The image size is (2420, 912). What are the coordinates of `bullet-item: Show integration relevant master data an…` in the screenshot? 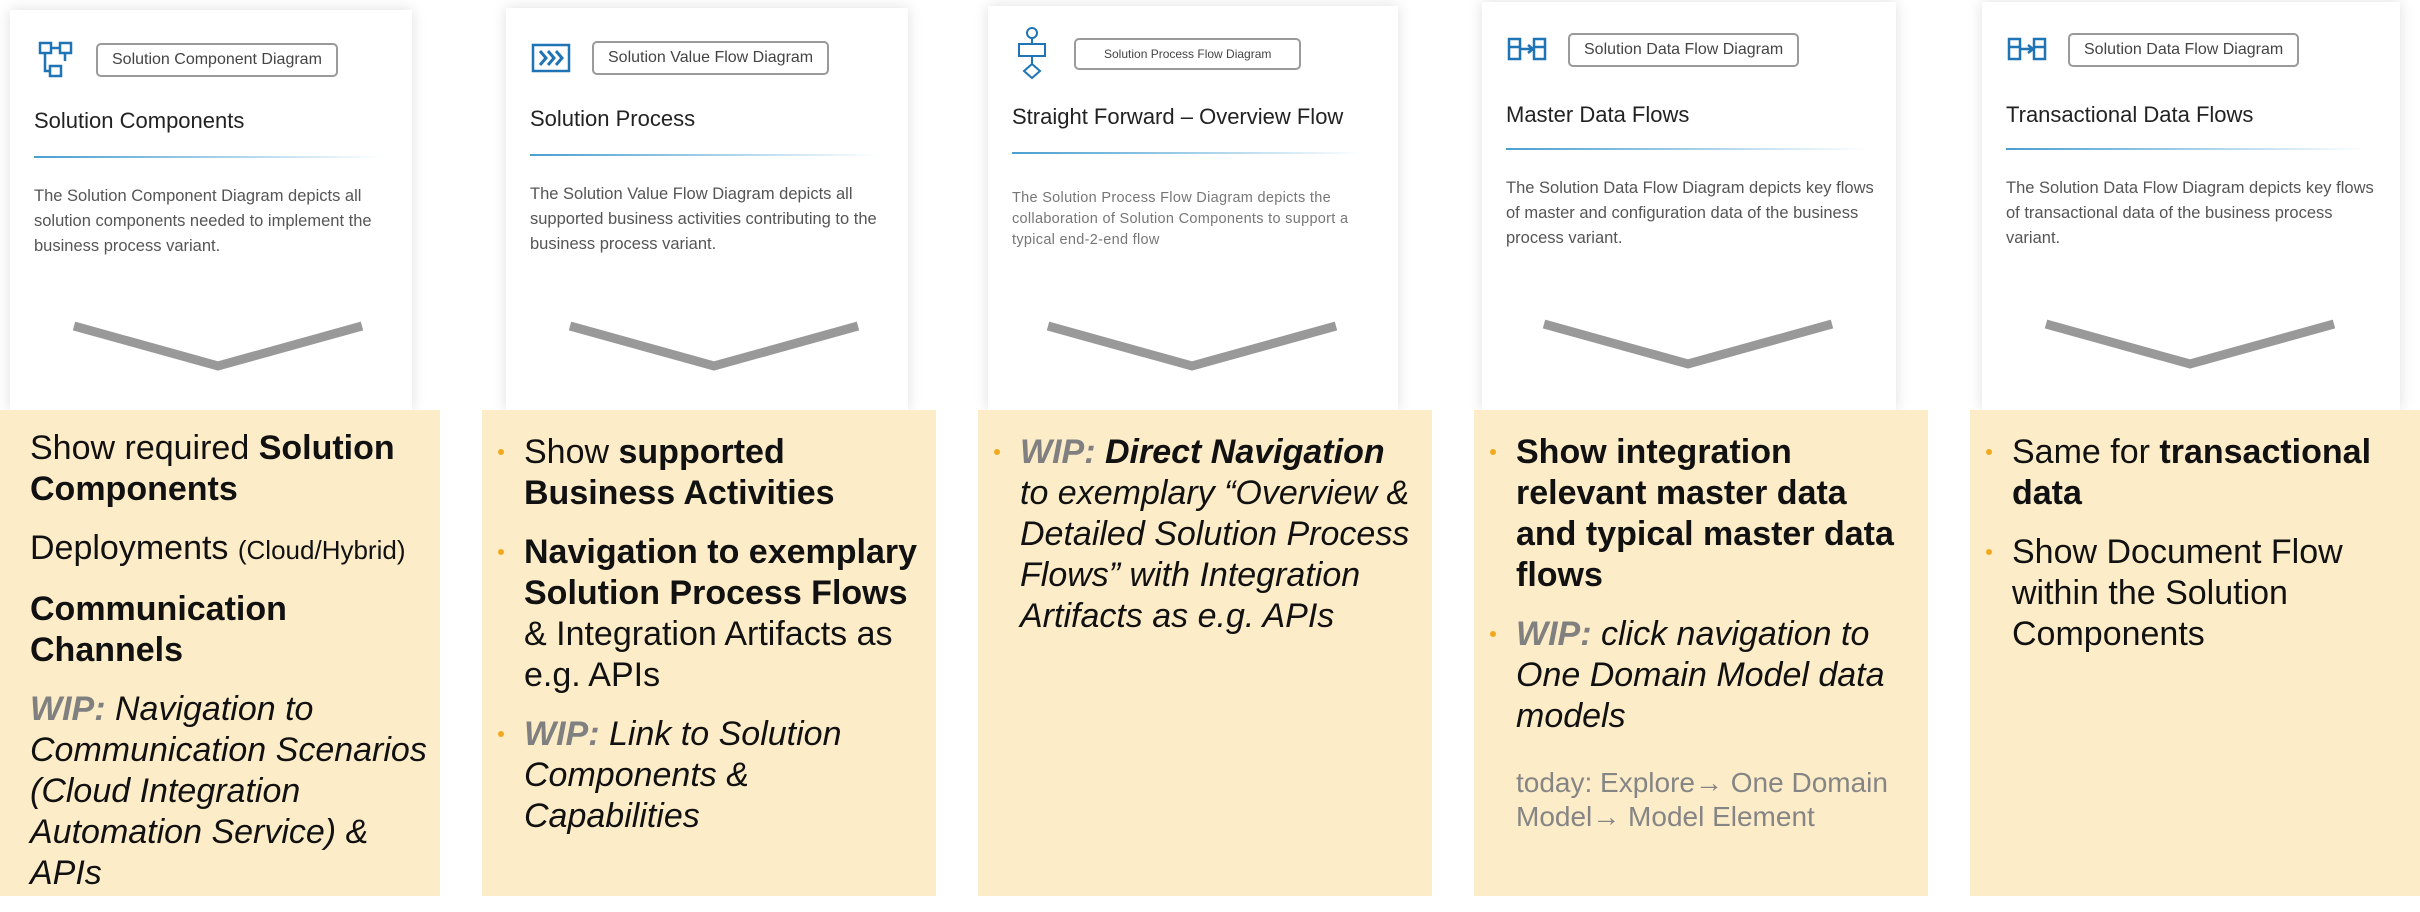 It's located at (1701, 514).